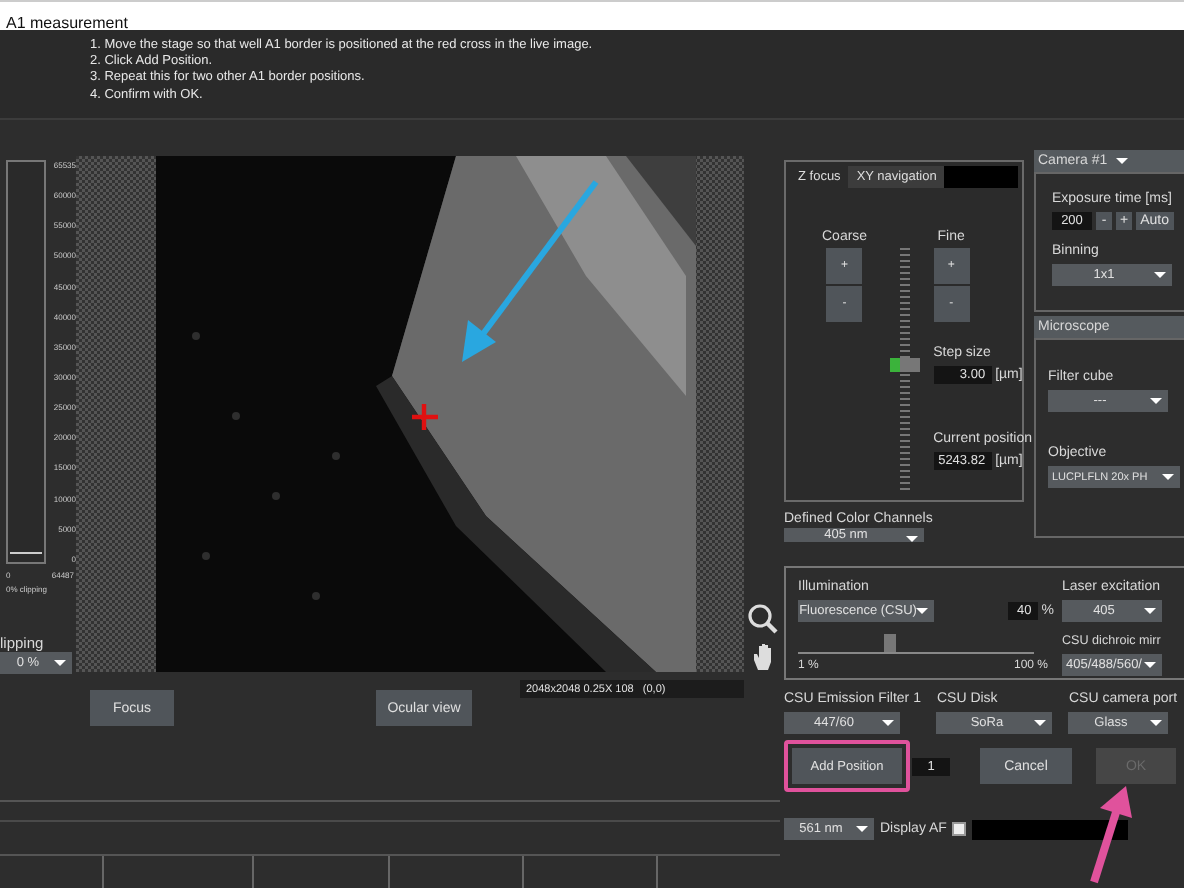 The height and width of the screenshot is (888, 1184). Describe the element at coordinates (1110, 836) in the screenshot. I see `annotation-arrow` at that location.